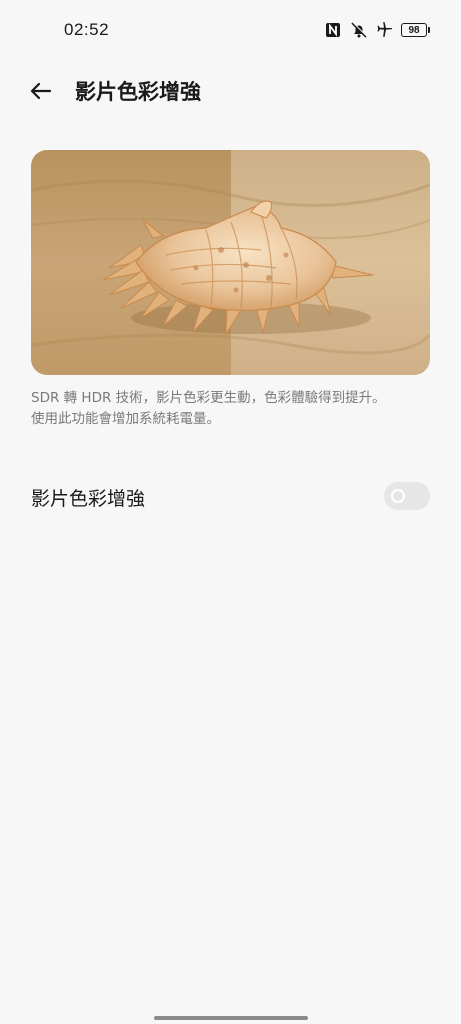 This screenshot has width=461, height=1024. I want to click on status-bar: 02:52 98, so click(230, 31).